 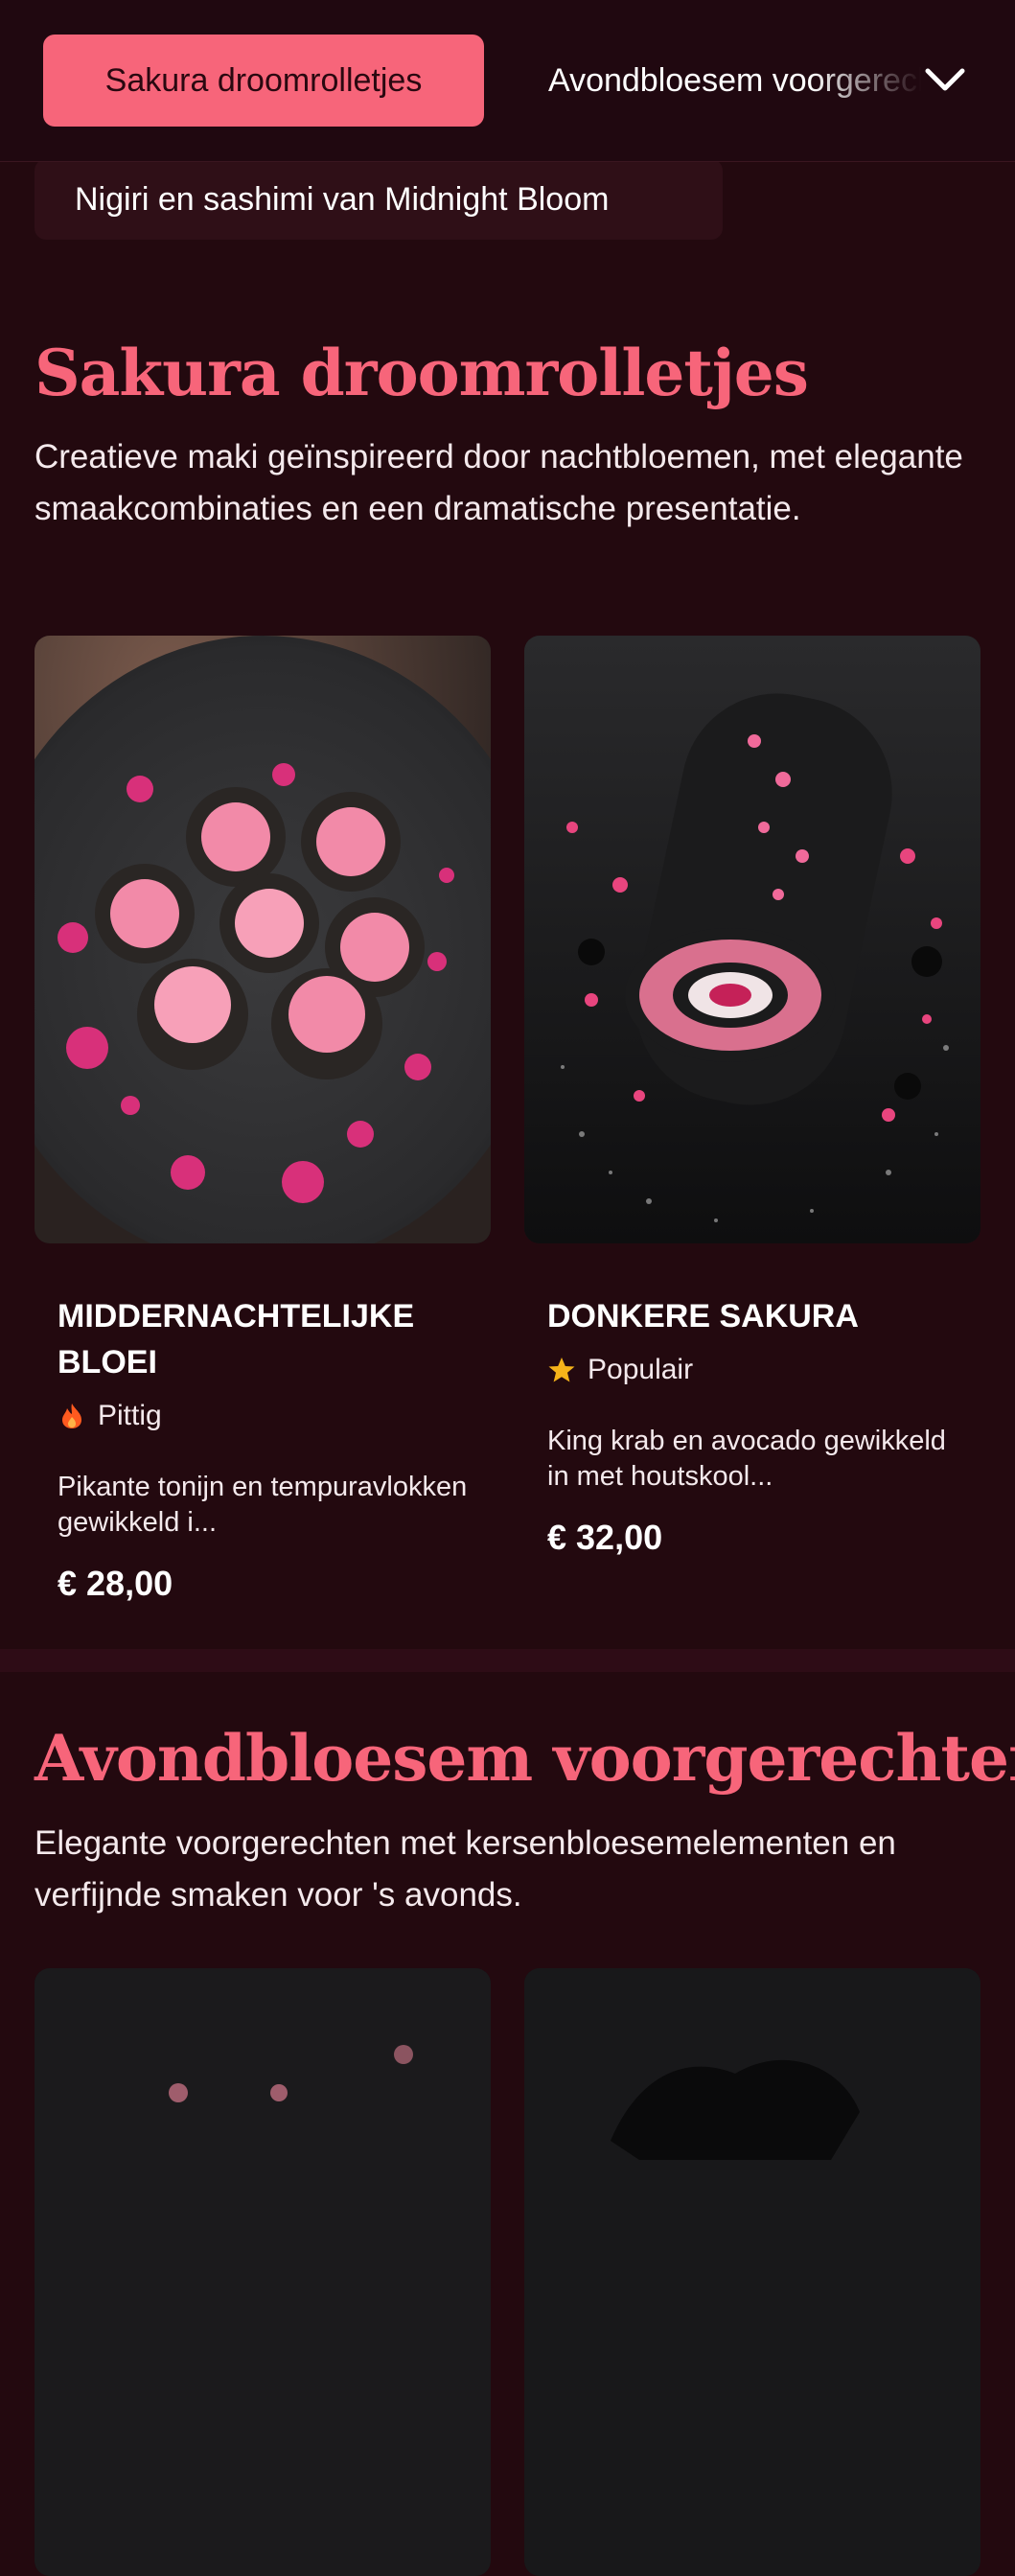 I want to click on category-tab-sakura: Sakura droomrolletjes, so click(x=263, y=81).